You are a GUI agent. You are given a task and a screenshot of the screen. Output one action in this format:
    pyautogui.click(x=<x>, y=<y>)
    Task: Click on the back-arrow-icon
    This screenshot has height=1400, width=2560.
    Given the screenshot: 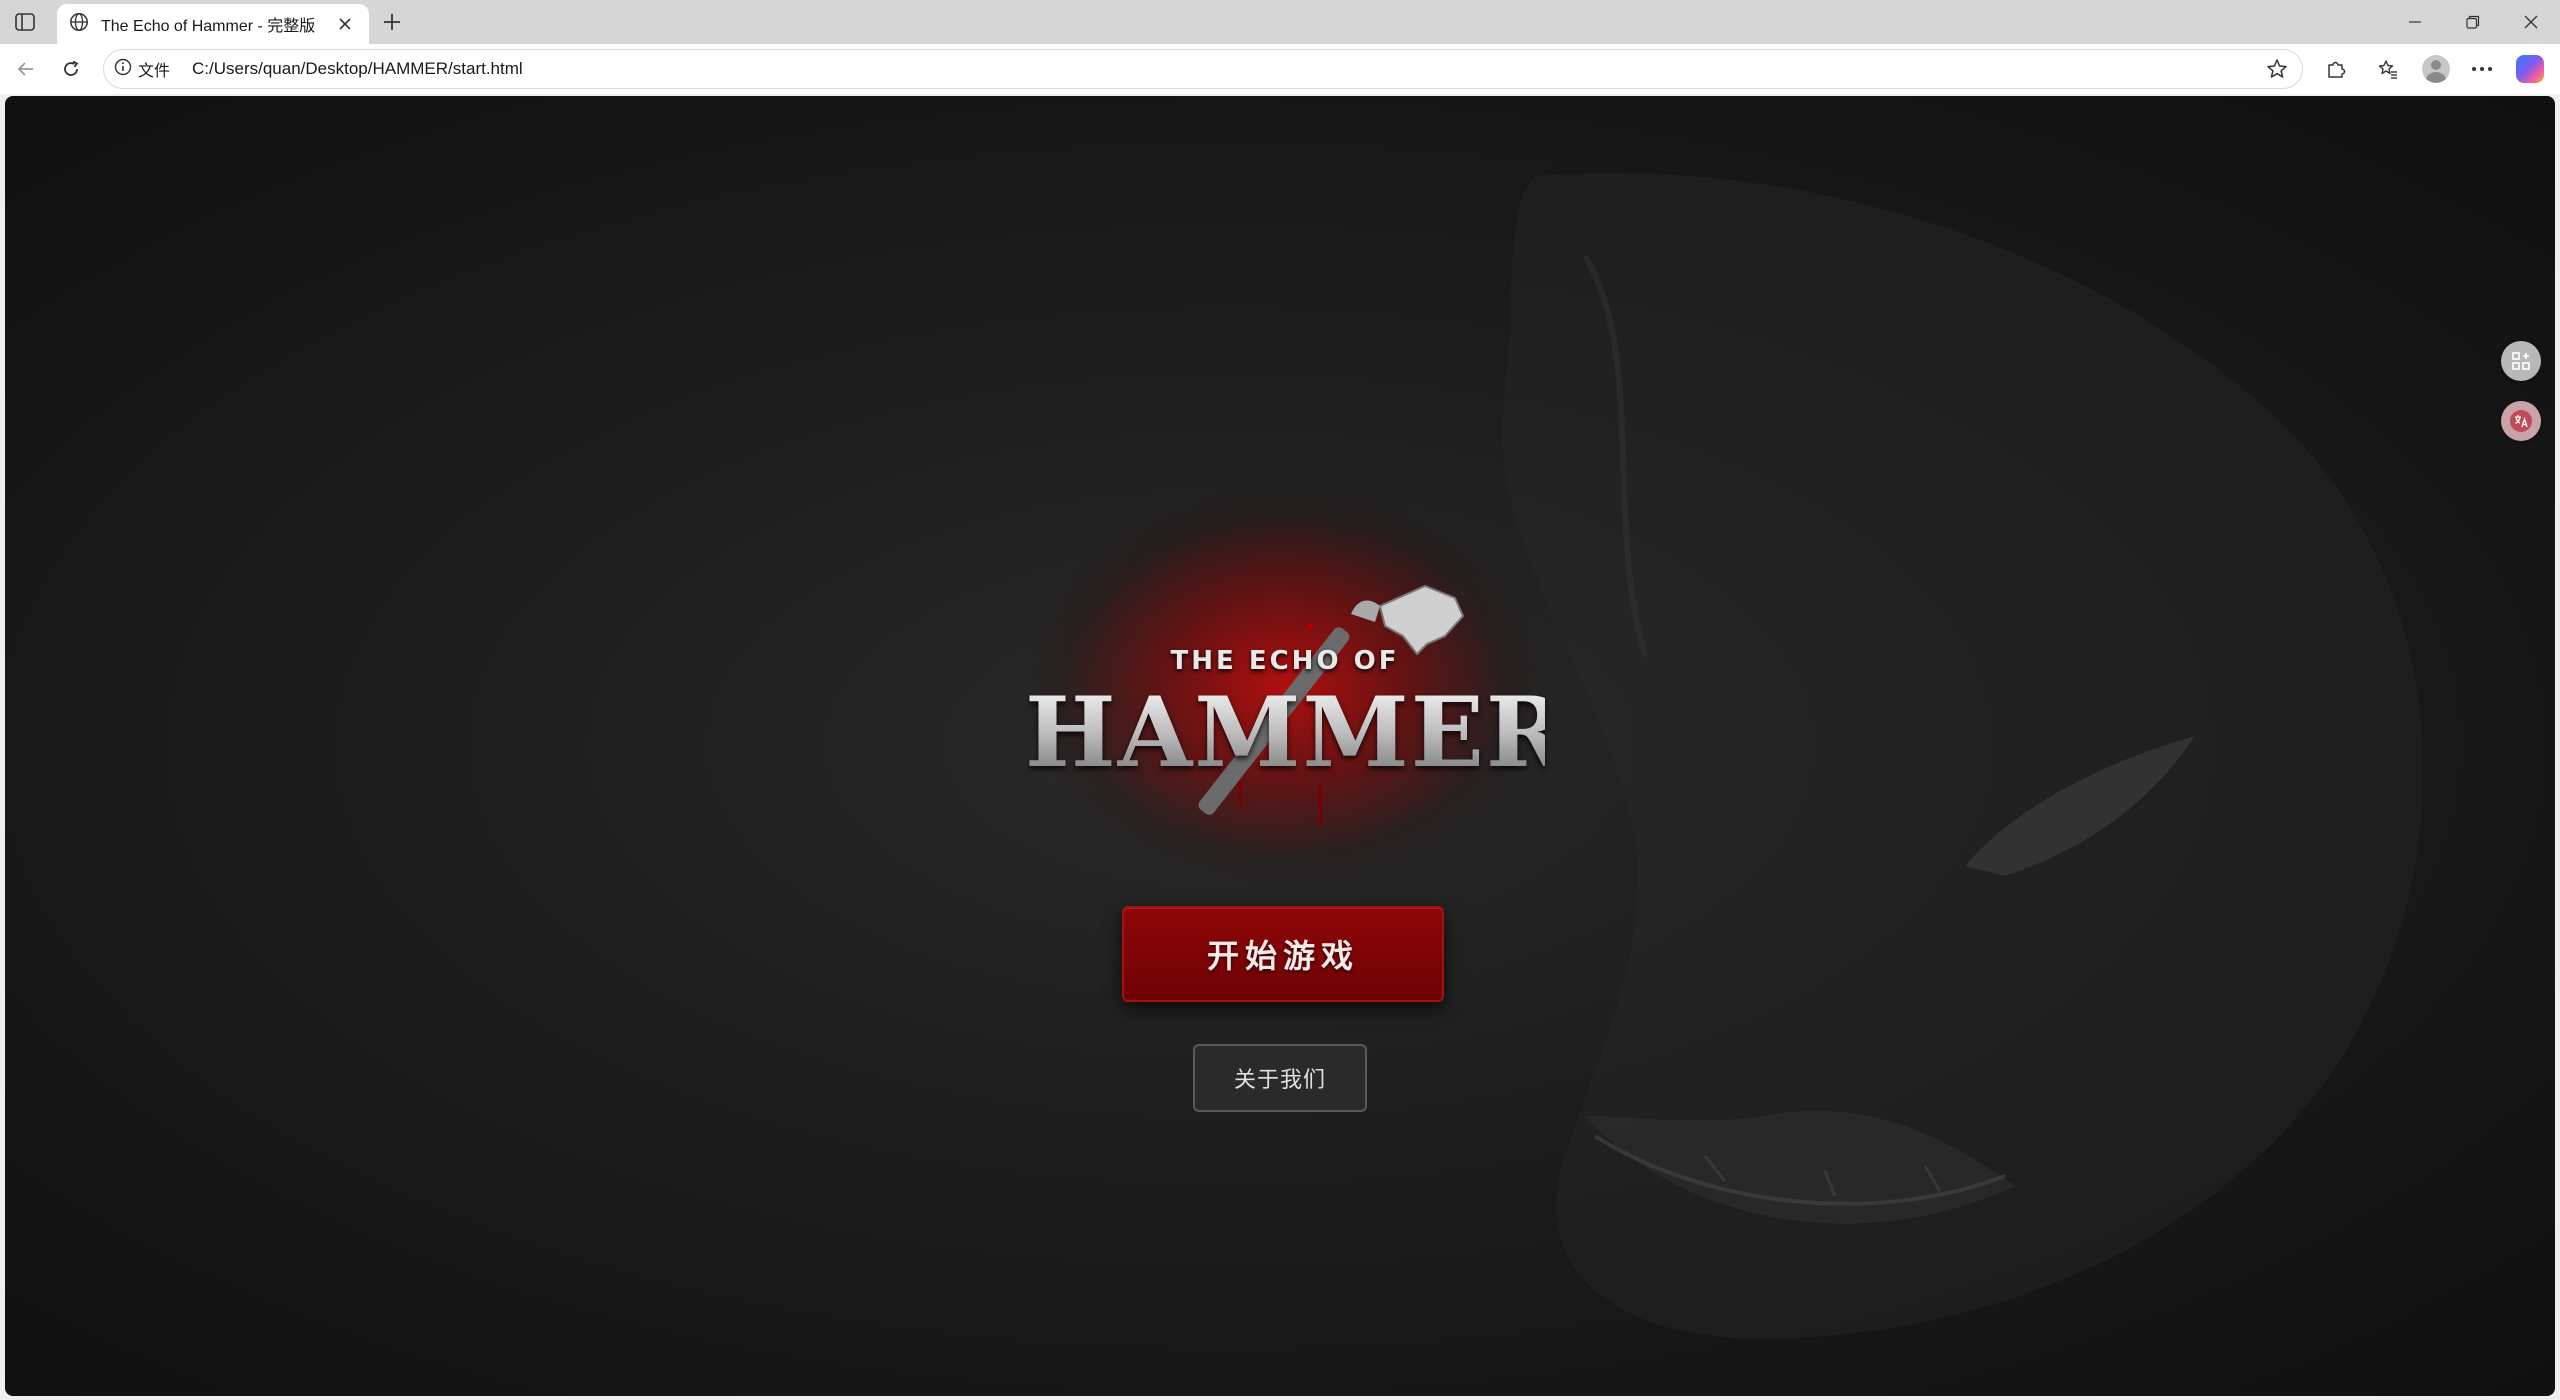 What is the action you would take?
    pyautogui.click(x=26, y=69)
    